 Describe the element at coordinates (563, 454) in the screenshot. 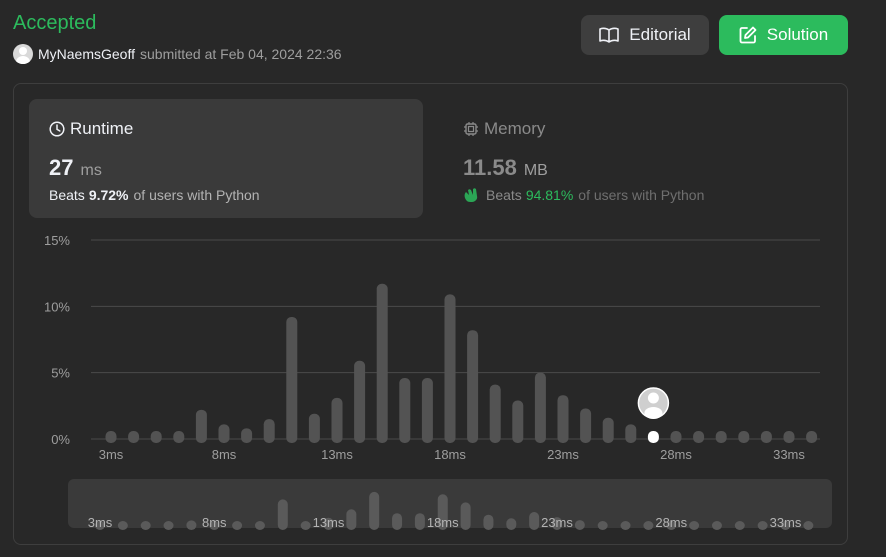

I see `x-tick-label: 23ms` at that location.